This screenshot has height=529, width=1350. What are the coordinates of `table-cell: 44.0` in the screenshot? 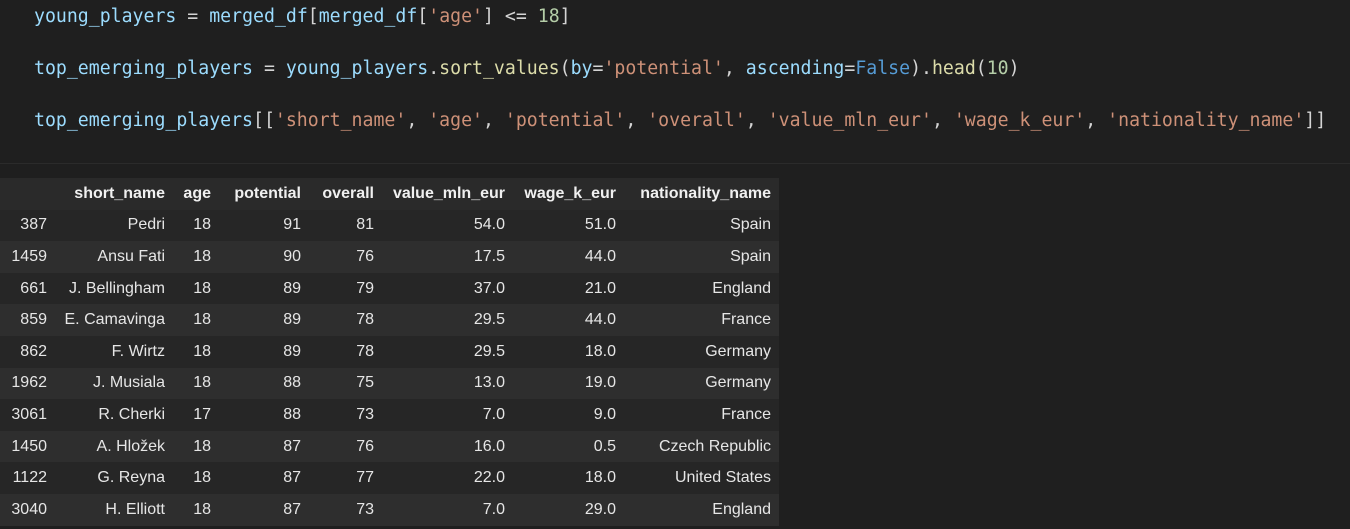 It's located at (568, 257).